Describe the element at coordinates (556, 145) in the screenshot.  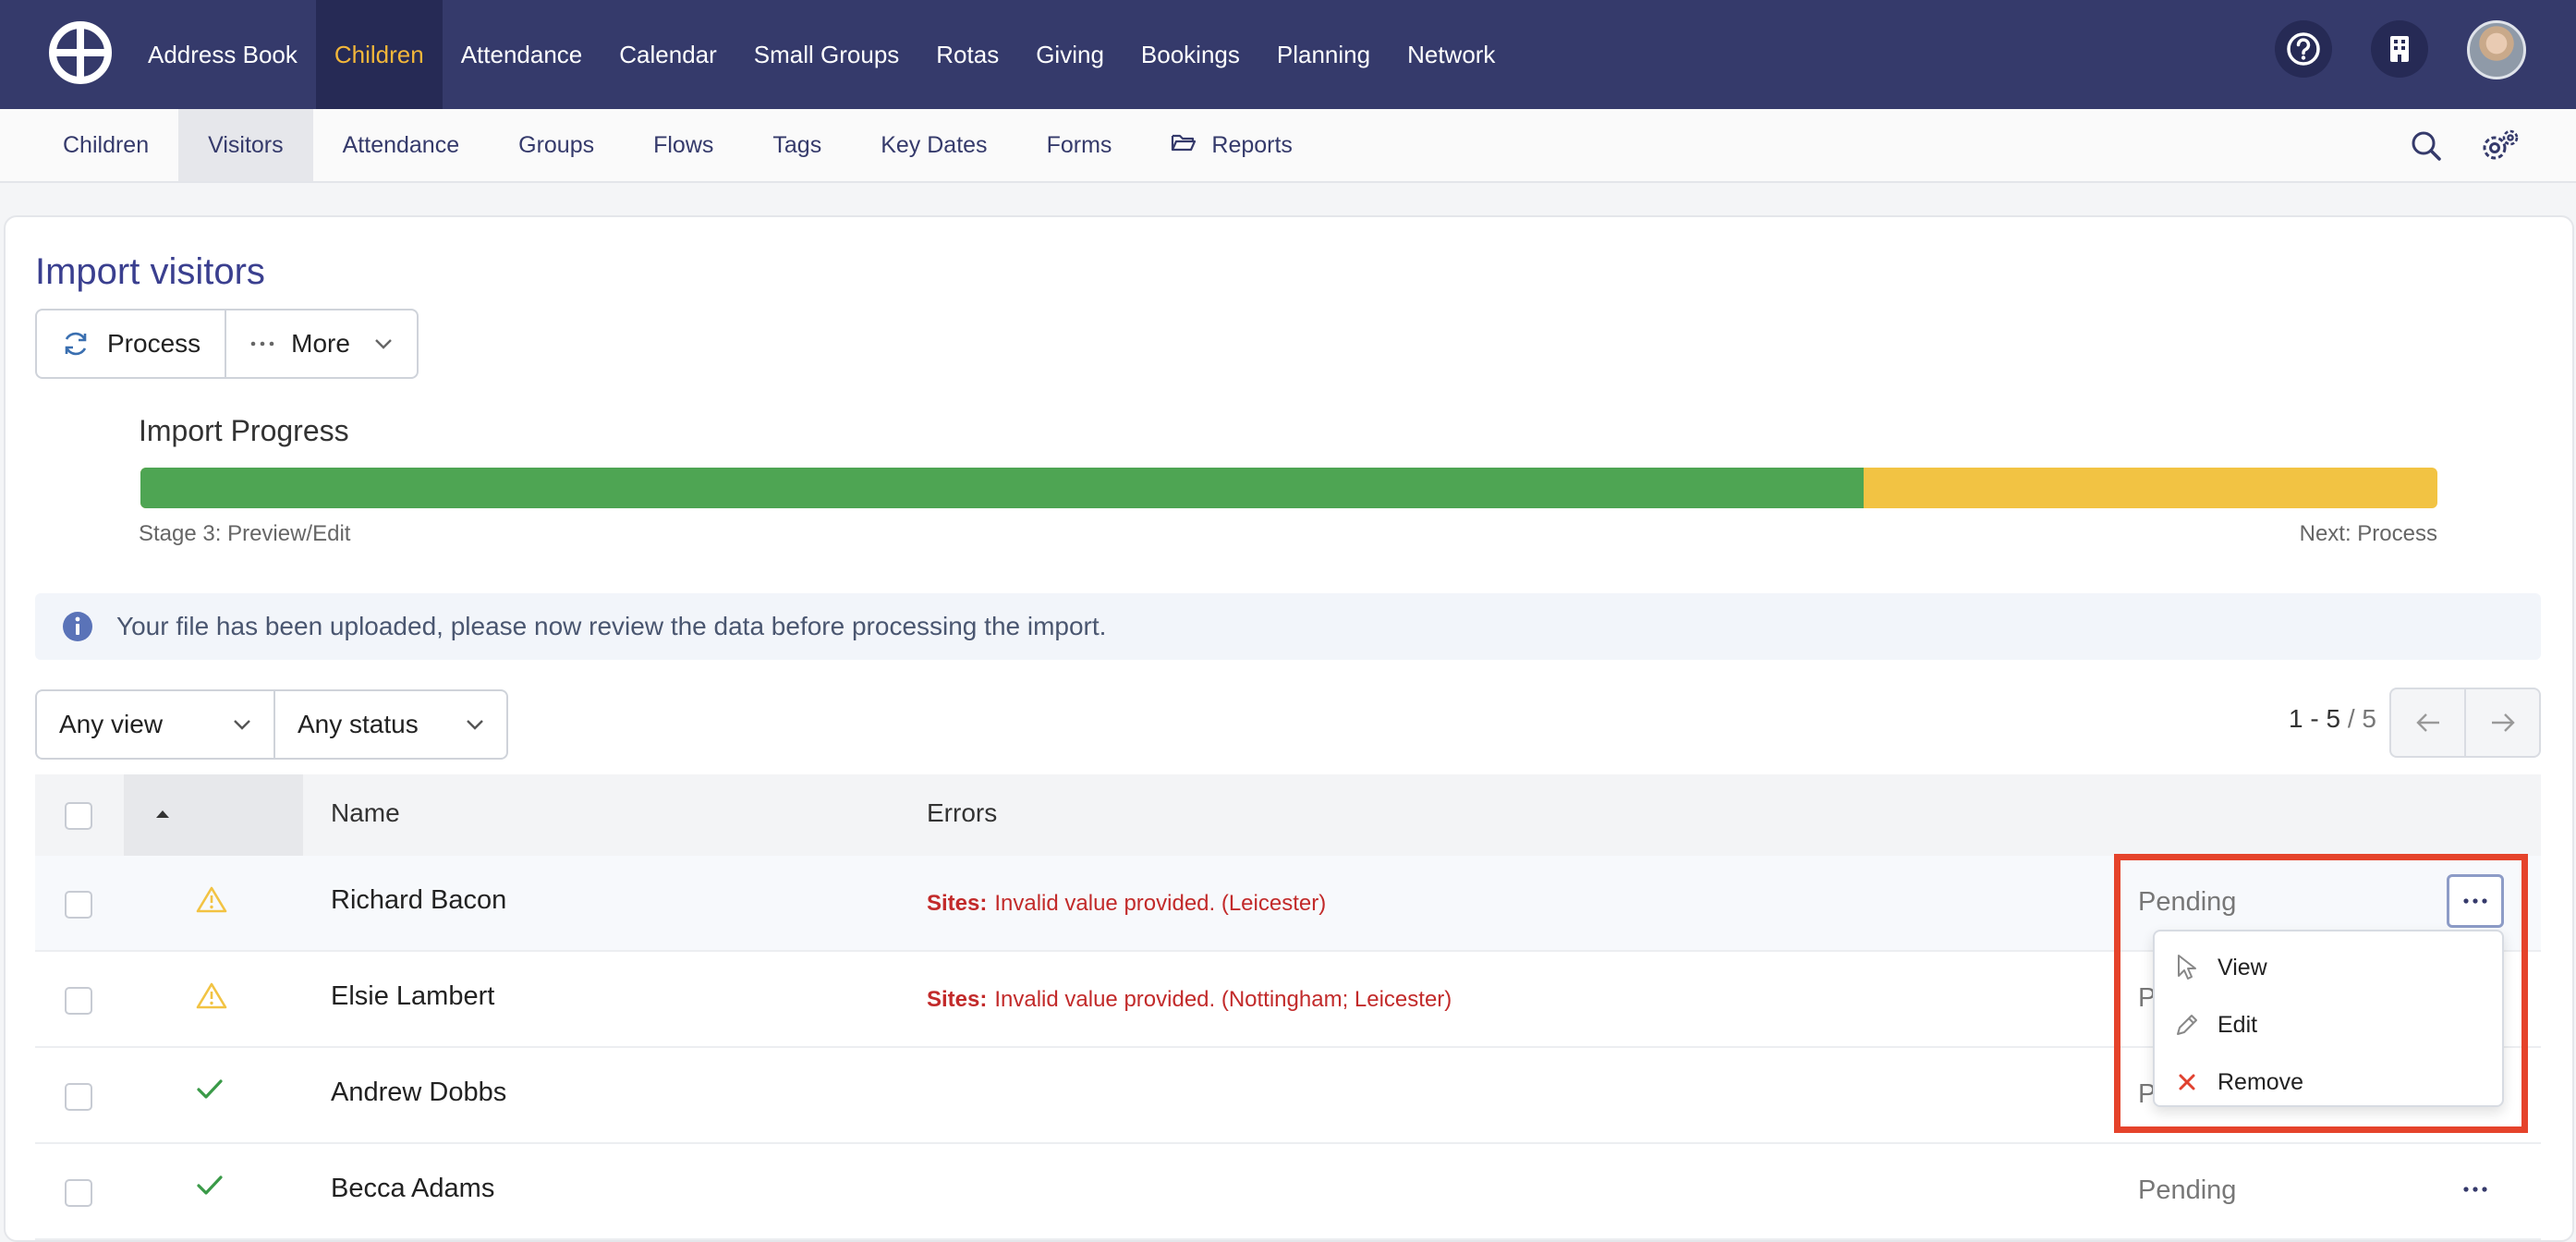
I see `subnav-groups: Groups` at that location.